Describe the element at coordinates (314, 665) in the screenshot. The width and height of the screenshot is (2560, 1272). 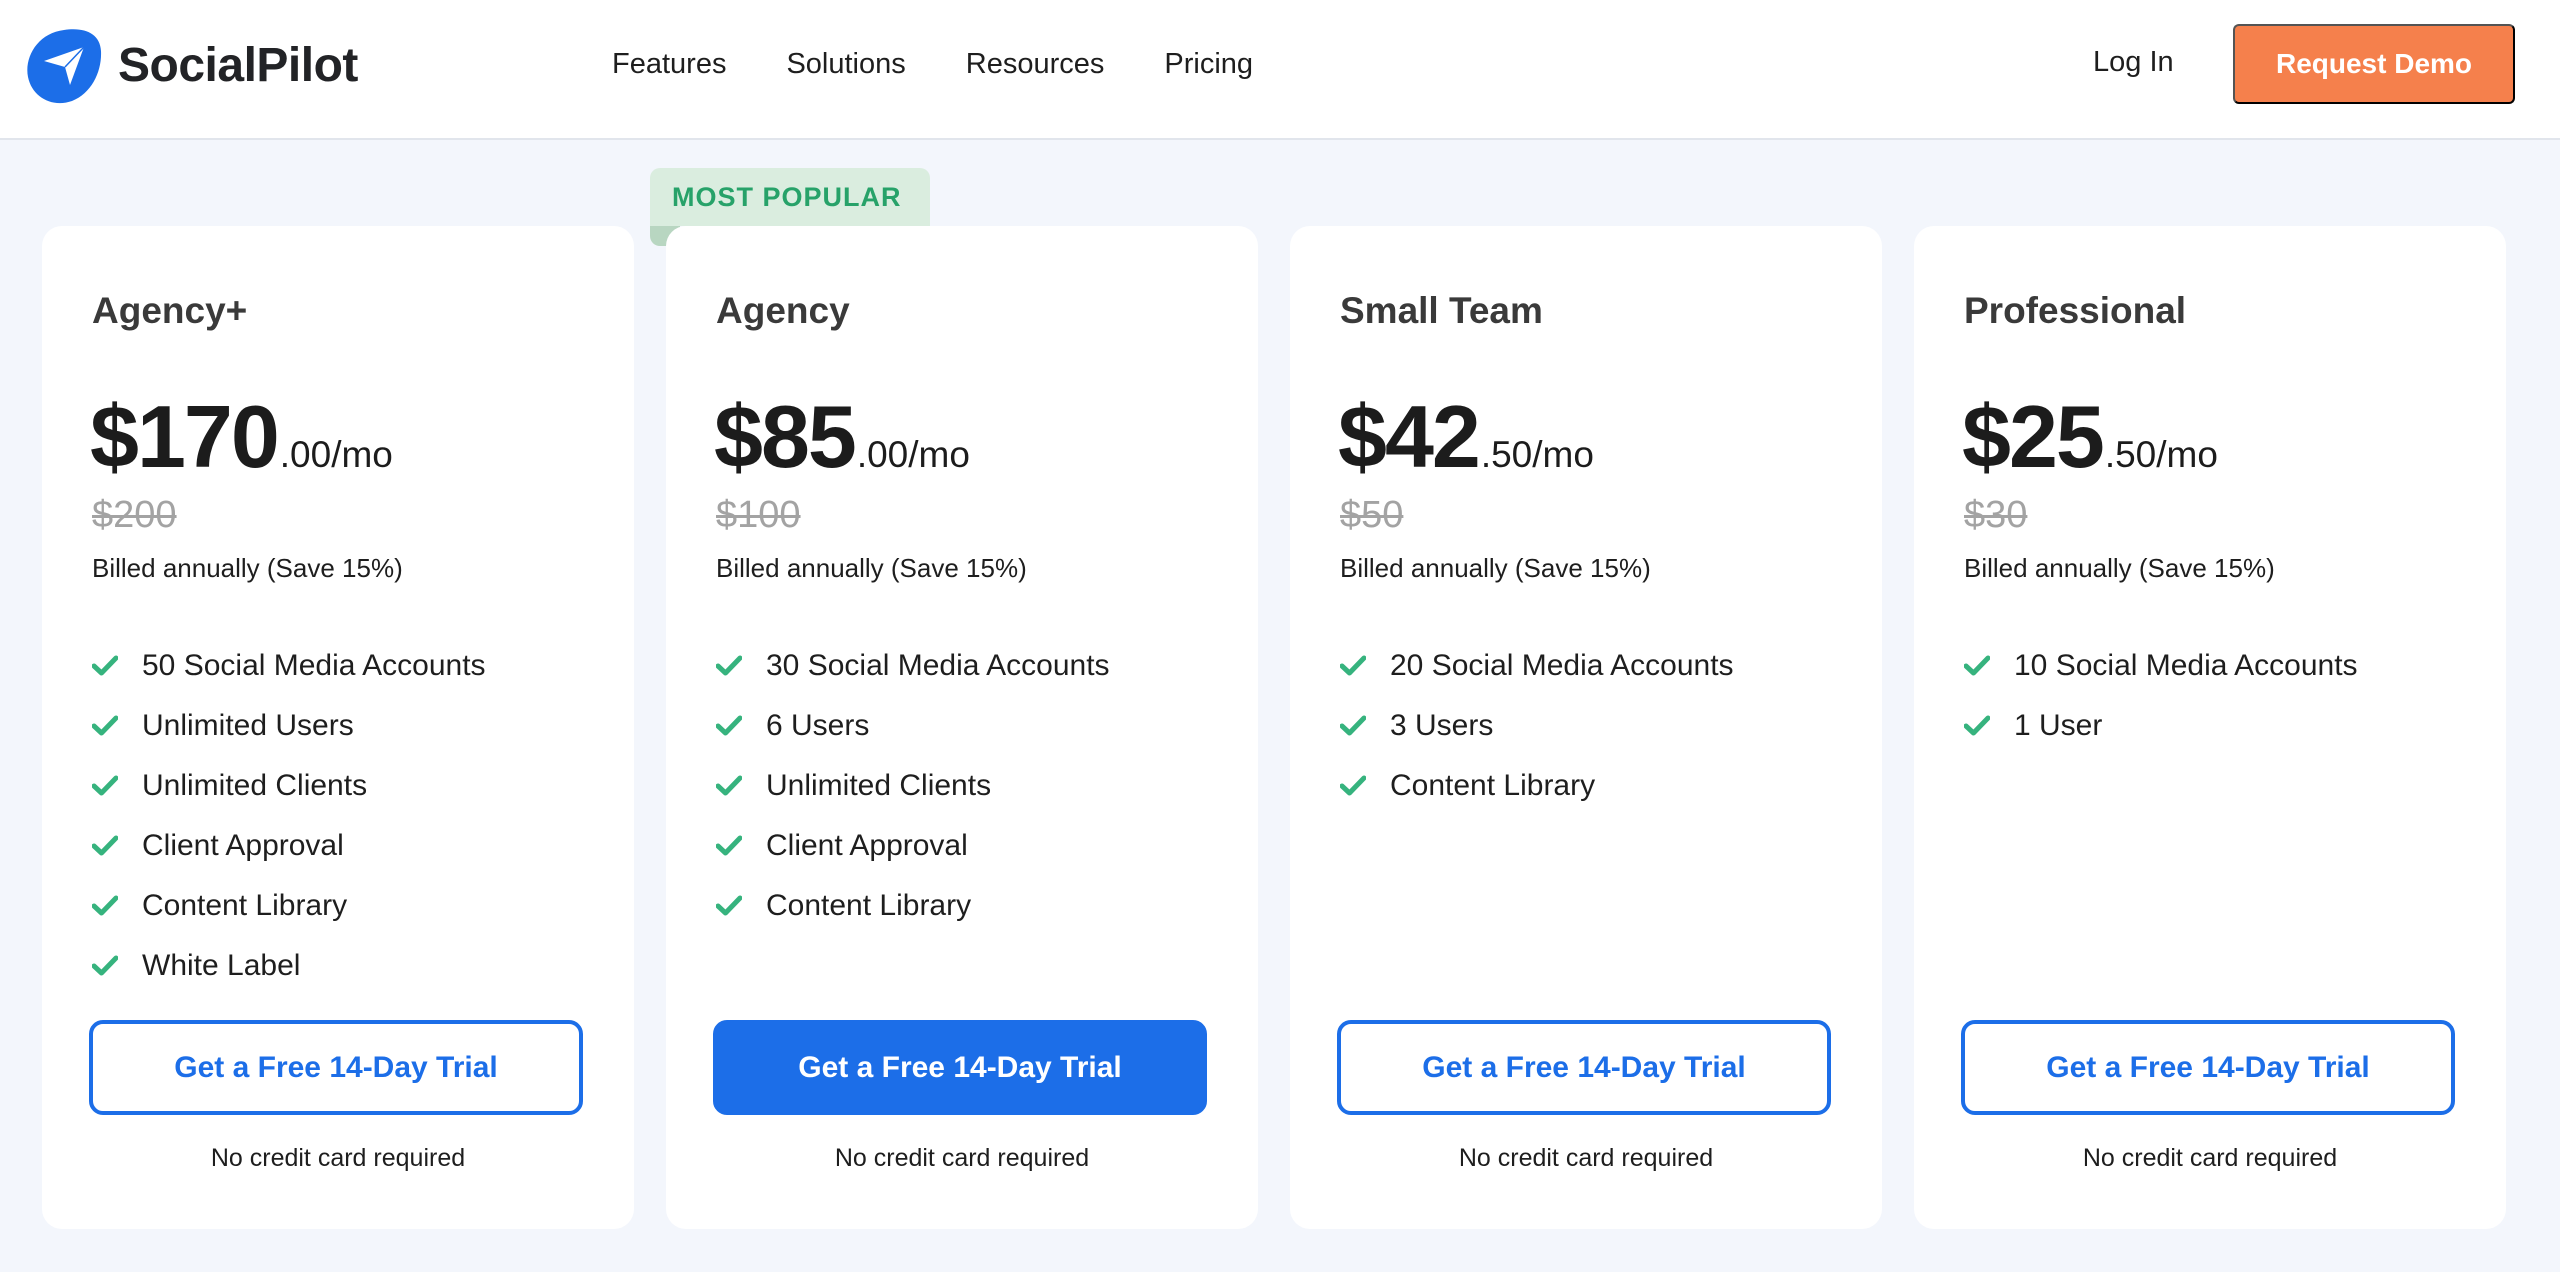
I see `feature-label: 50 Social Media Accounts` at that location.